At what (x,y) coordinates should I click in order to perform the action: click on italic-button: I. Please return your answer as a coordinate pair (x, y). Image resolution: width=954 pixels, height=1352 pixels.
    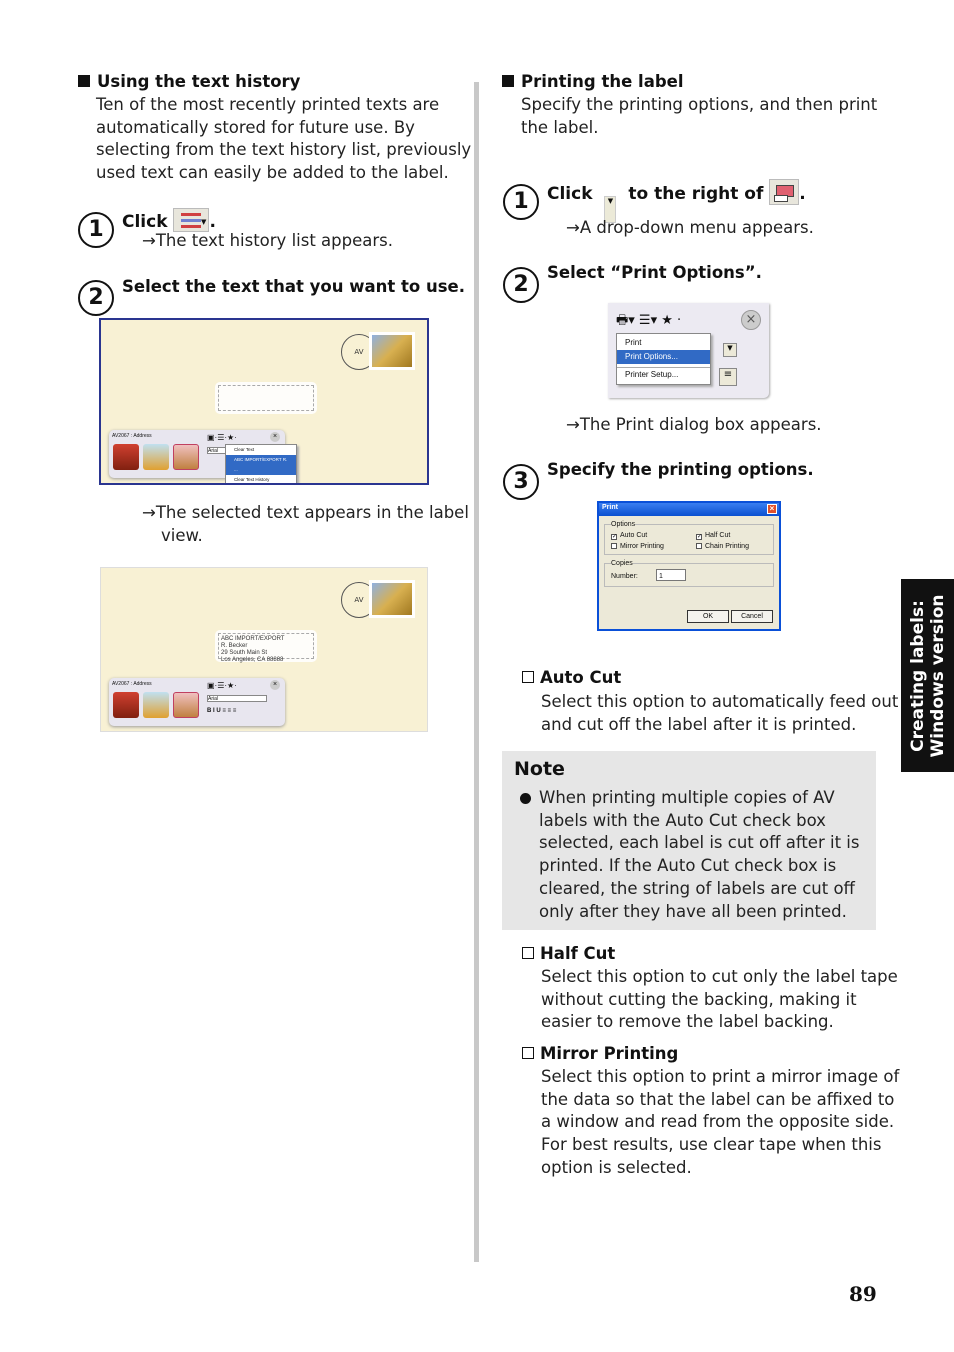
    Looking at the image, I should click on (214, 711).